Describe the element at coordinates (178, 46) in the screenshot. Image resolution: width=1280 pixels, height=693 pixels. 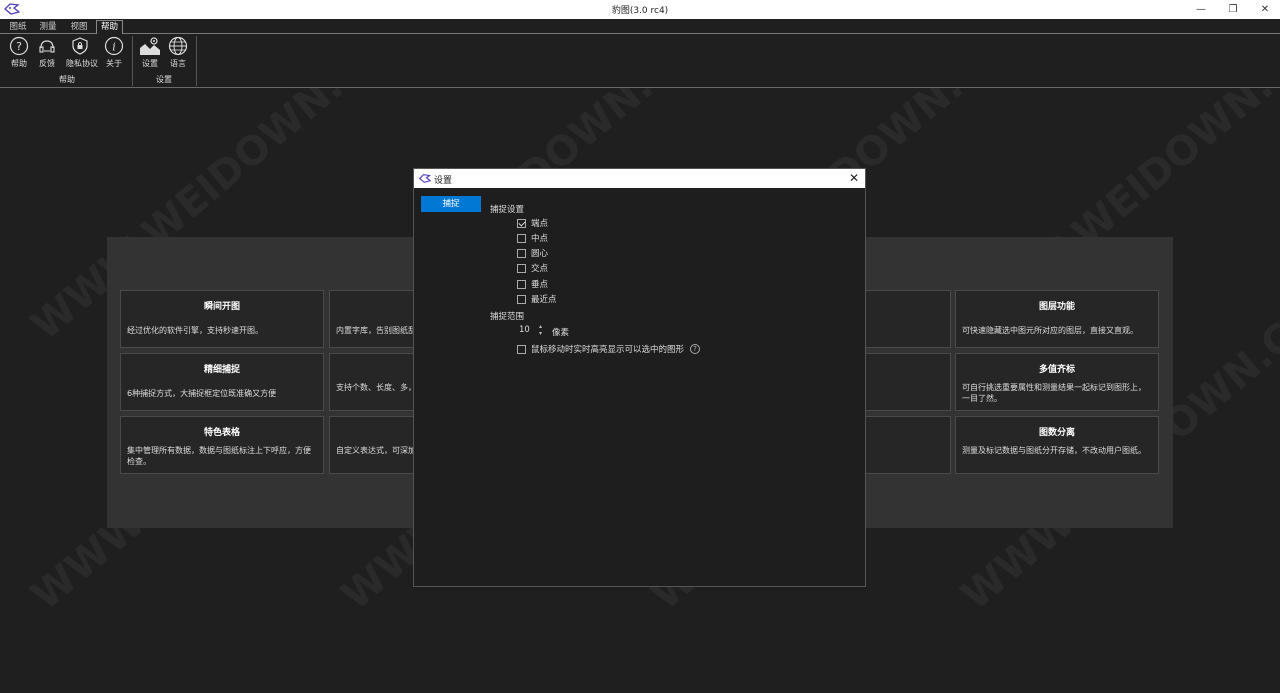
I see `globe-icon` at that location.